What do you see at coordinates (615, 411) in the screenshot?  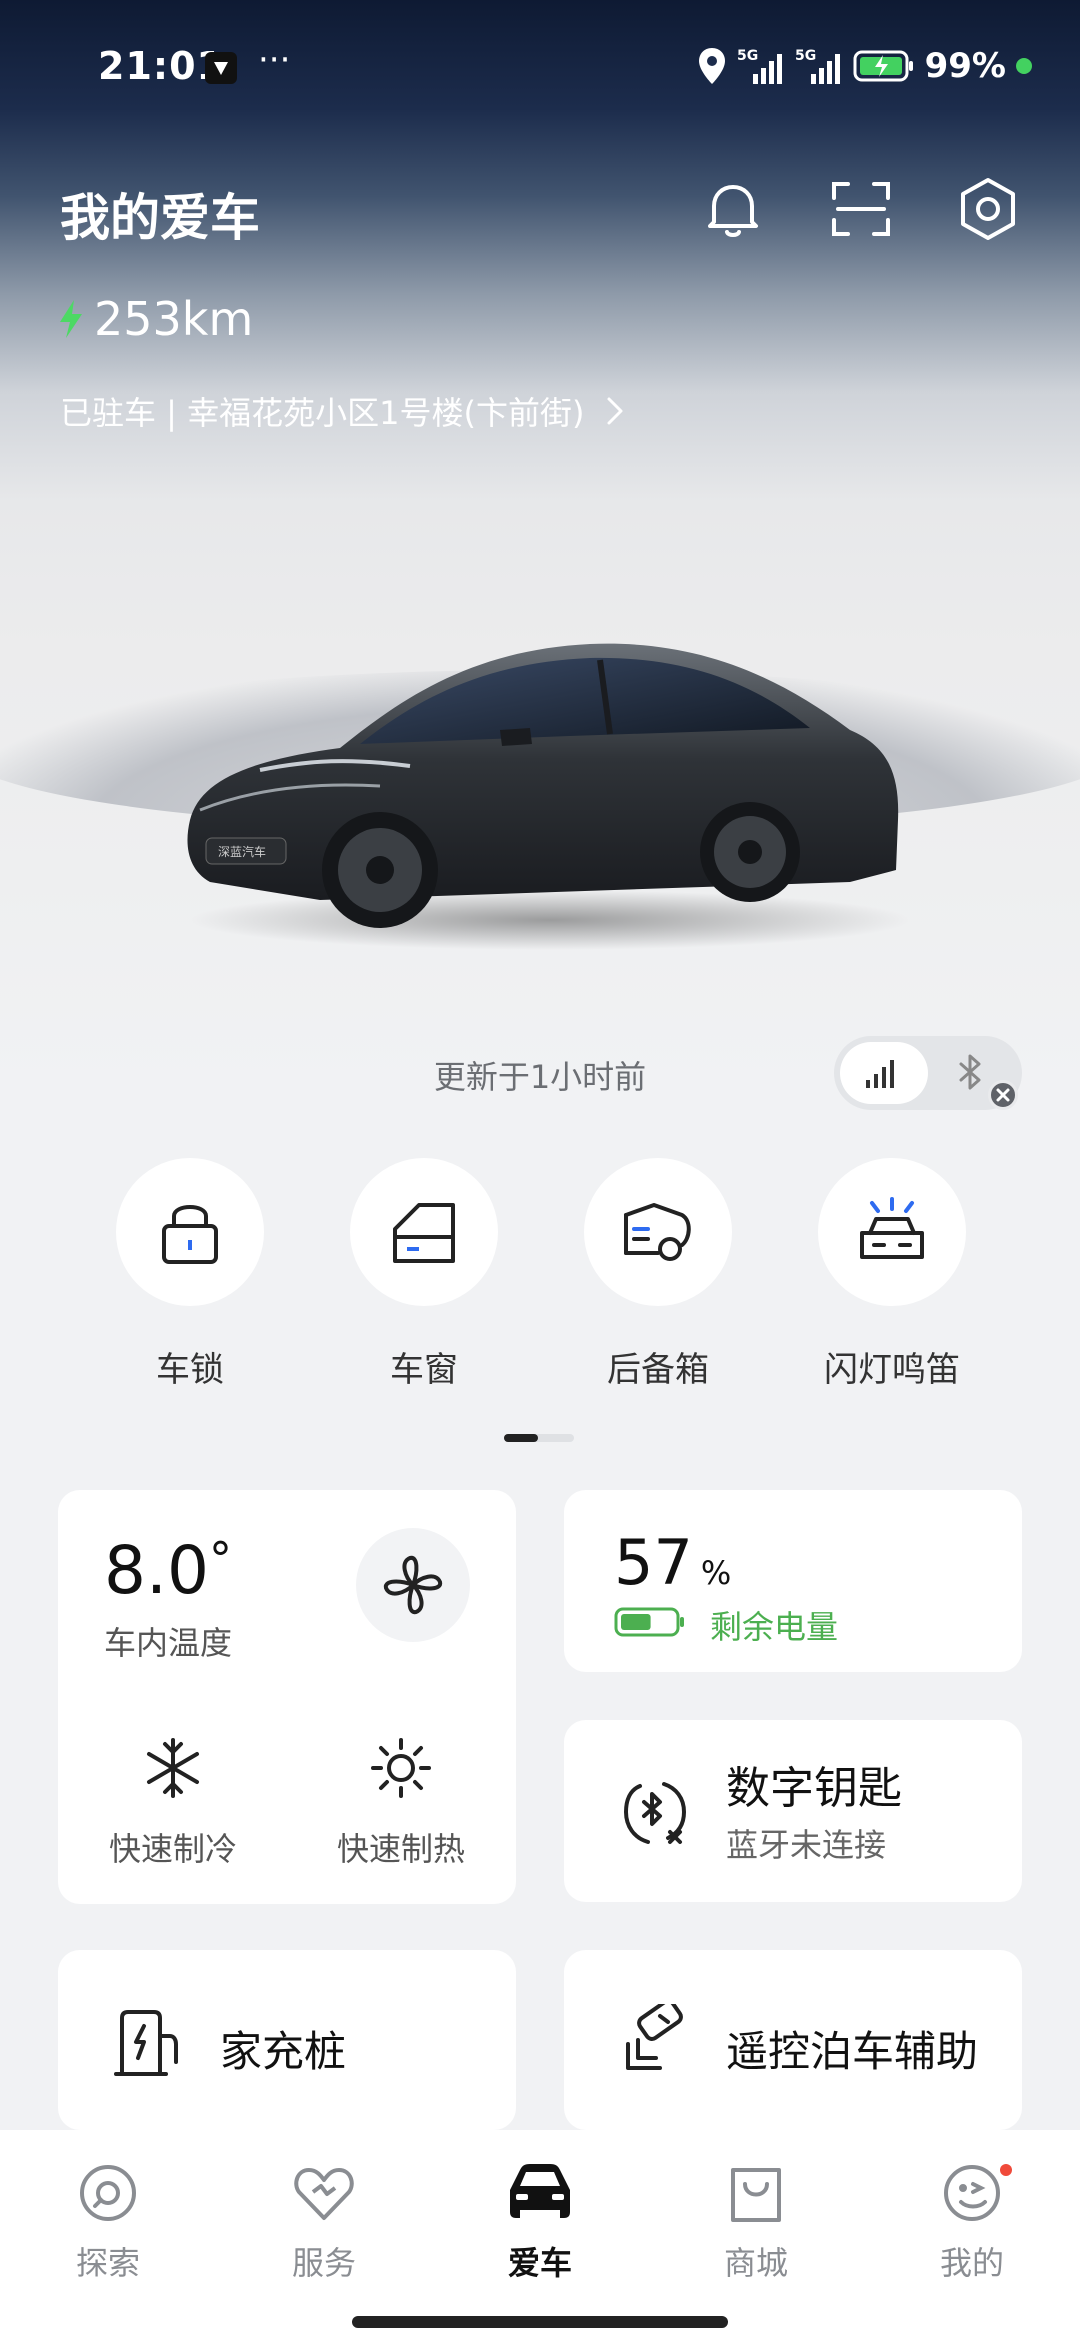 I see `chevron-right-icon` at bounding box center [615, 411].